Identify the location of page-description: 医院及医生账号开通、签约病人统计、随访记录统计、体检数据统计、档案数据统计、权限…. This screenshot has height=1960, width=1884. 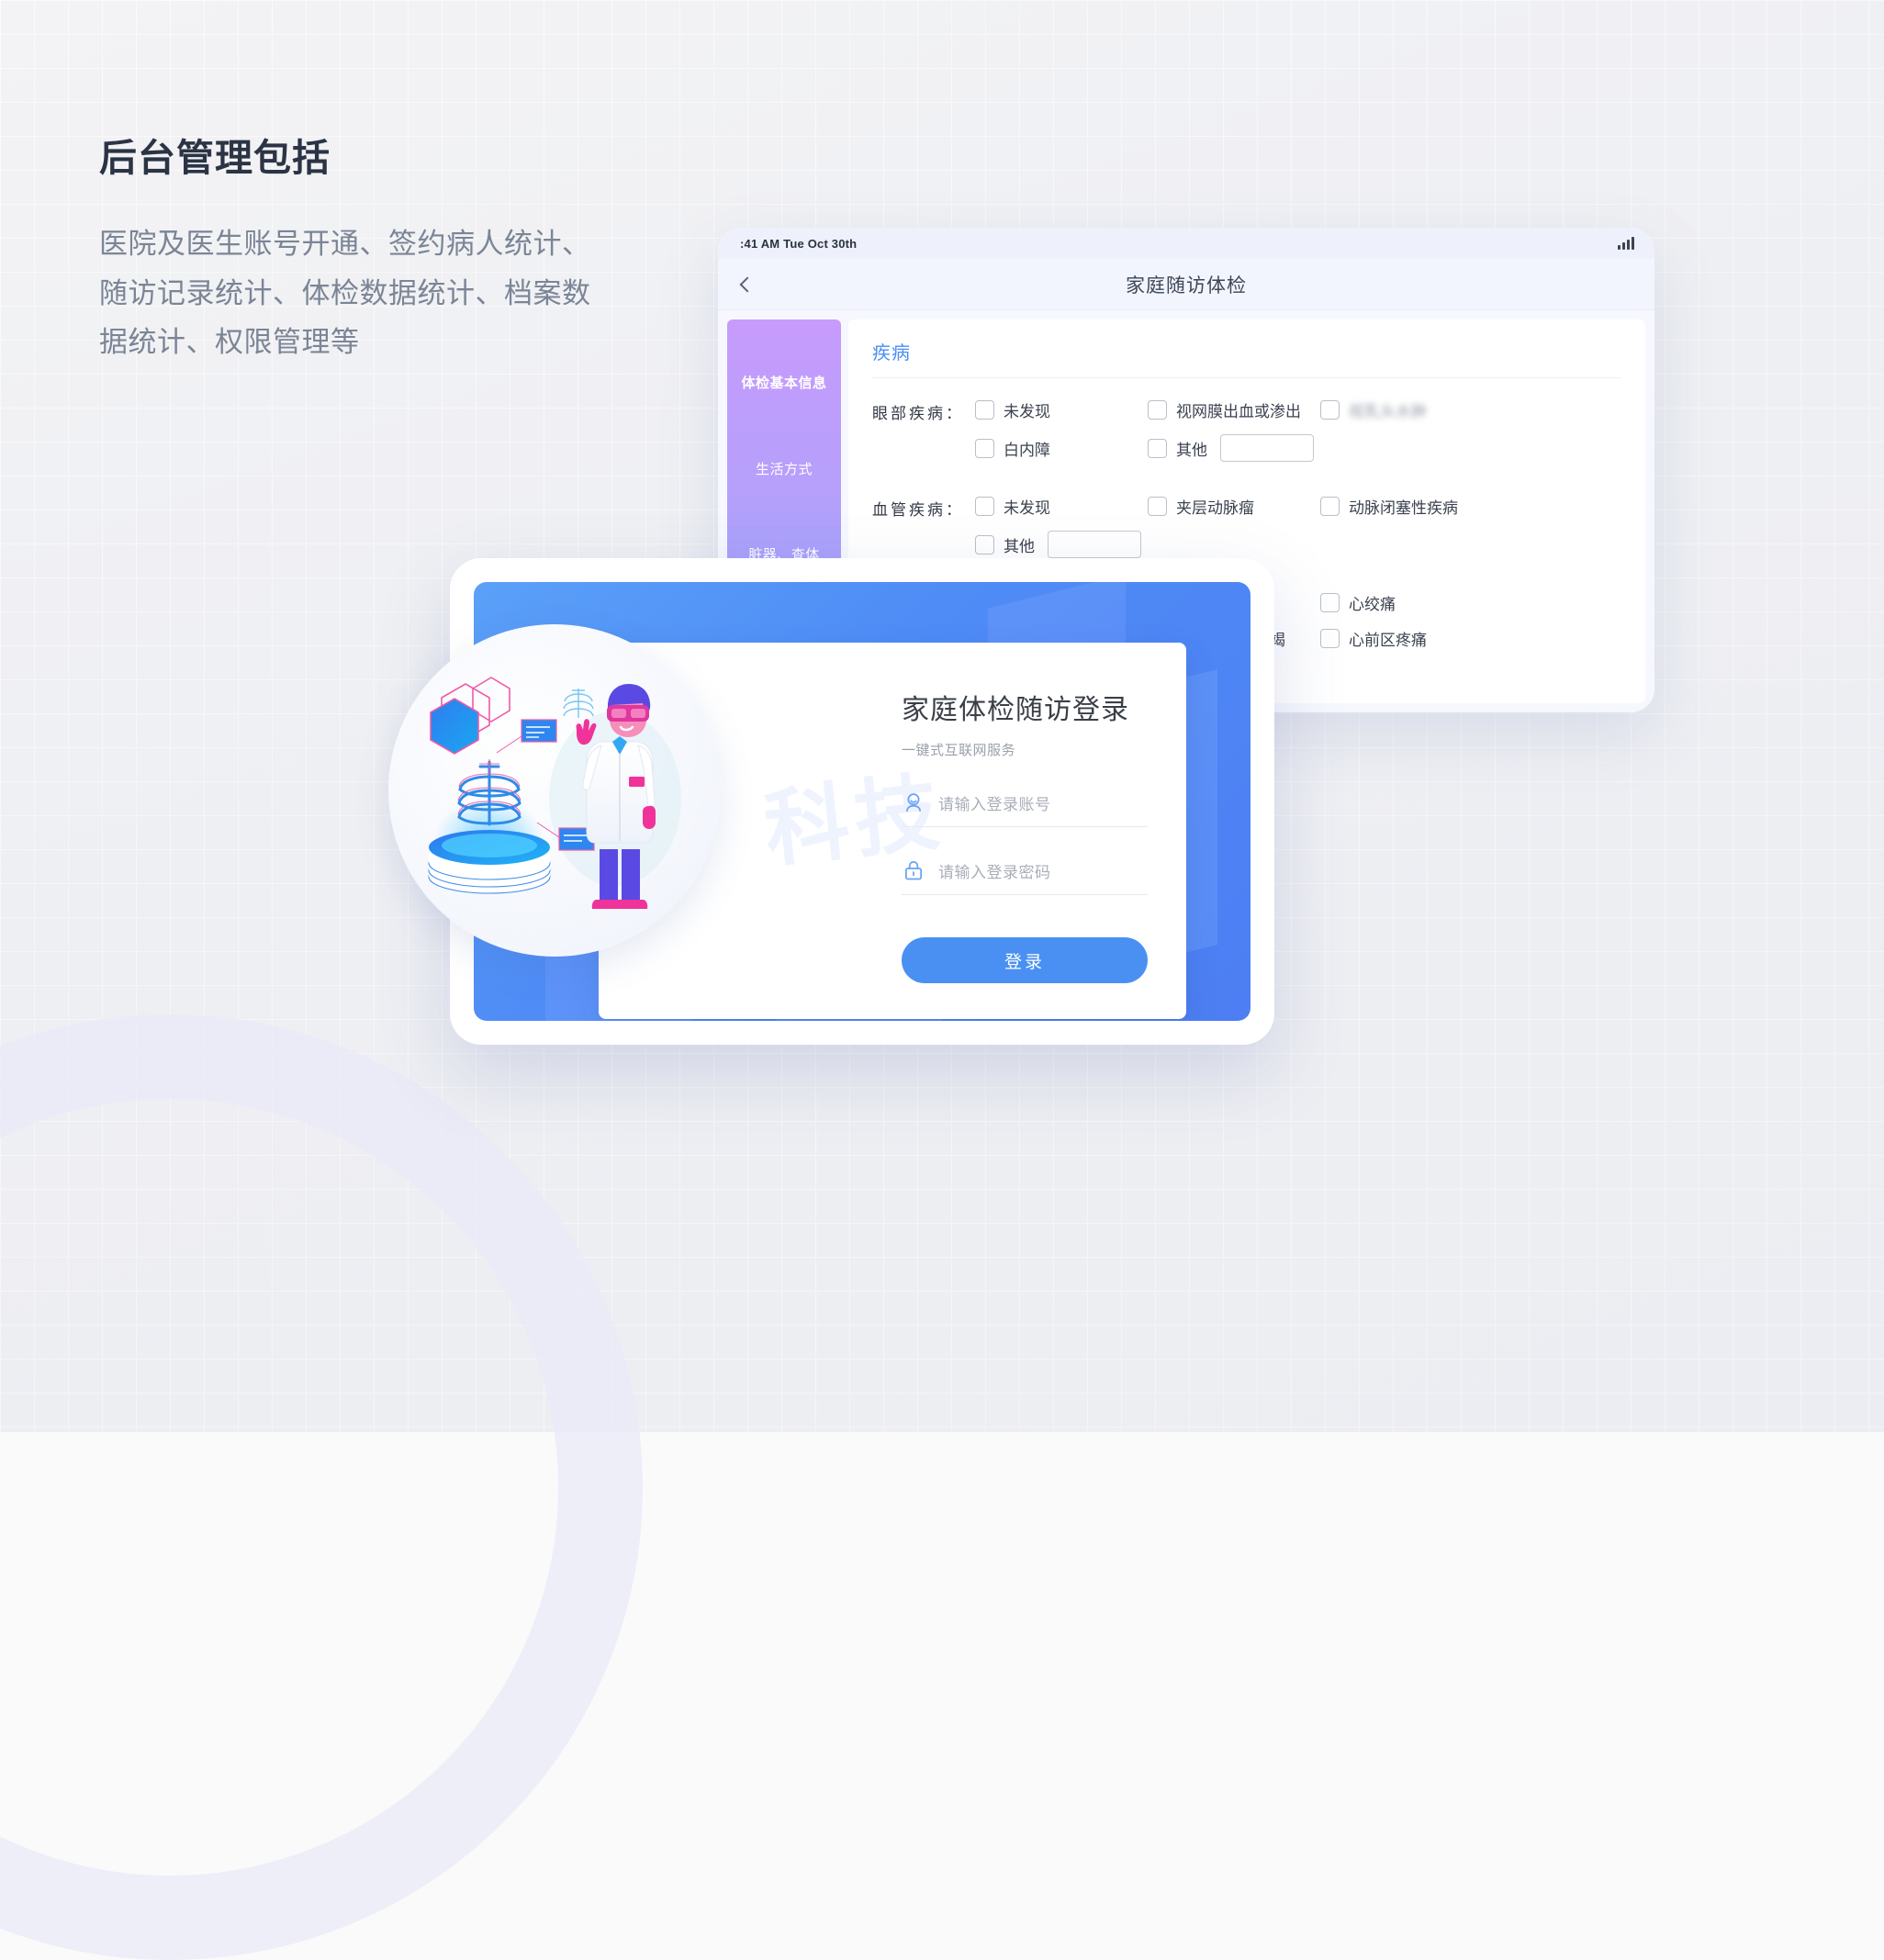
(345, 293).